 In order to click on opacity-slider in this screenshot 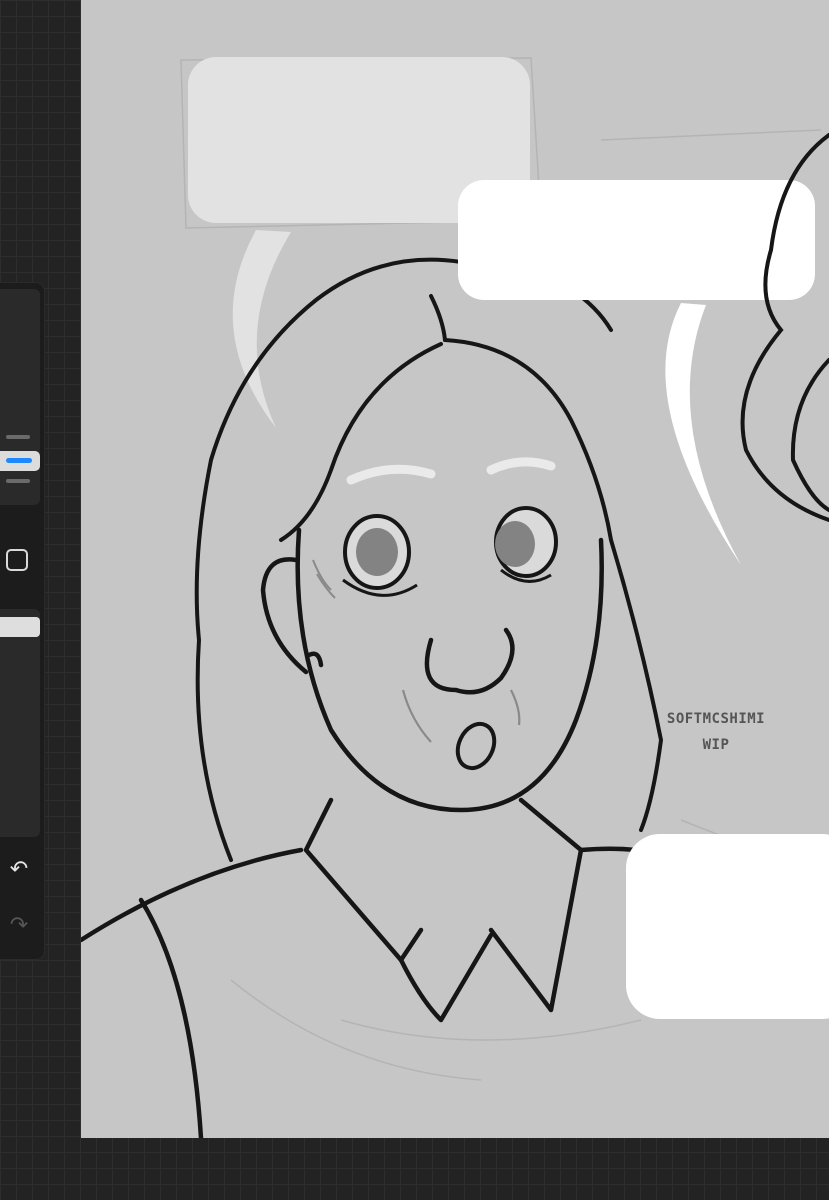, I will do `click(20, 723)`.